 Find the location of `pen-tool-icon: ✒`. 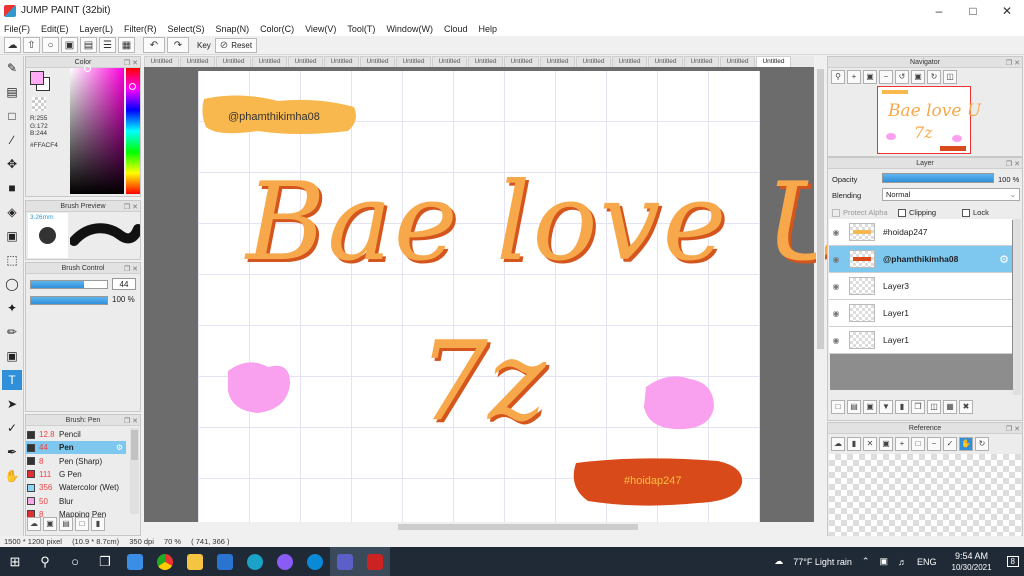

pen-tool-icon: ✒ is located at coordinates (12, 452).